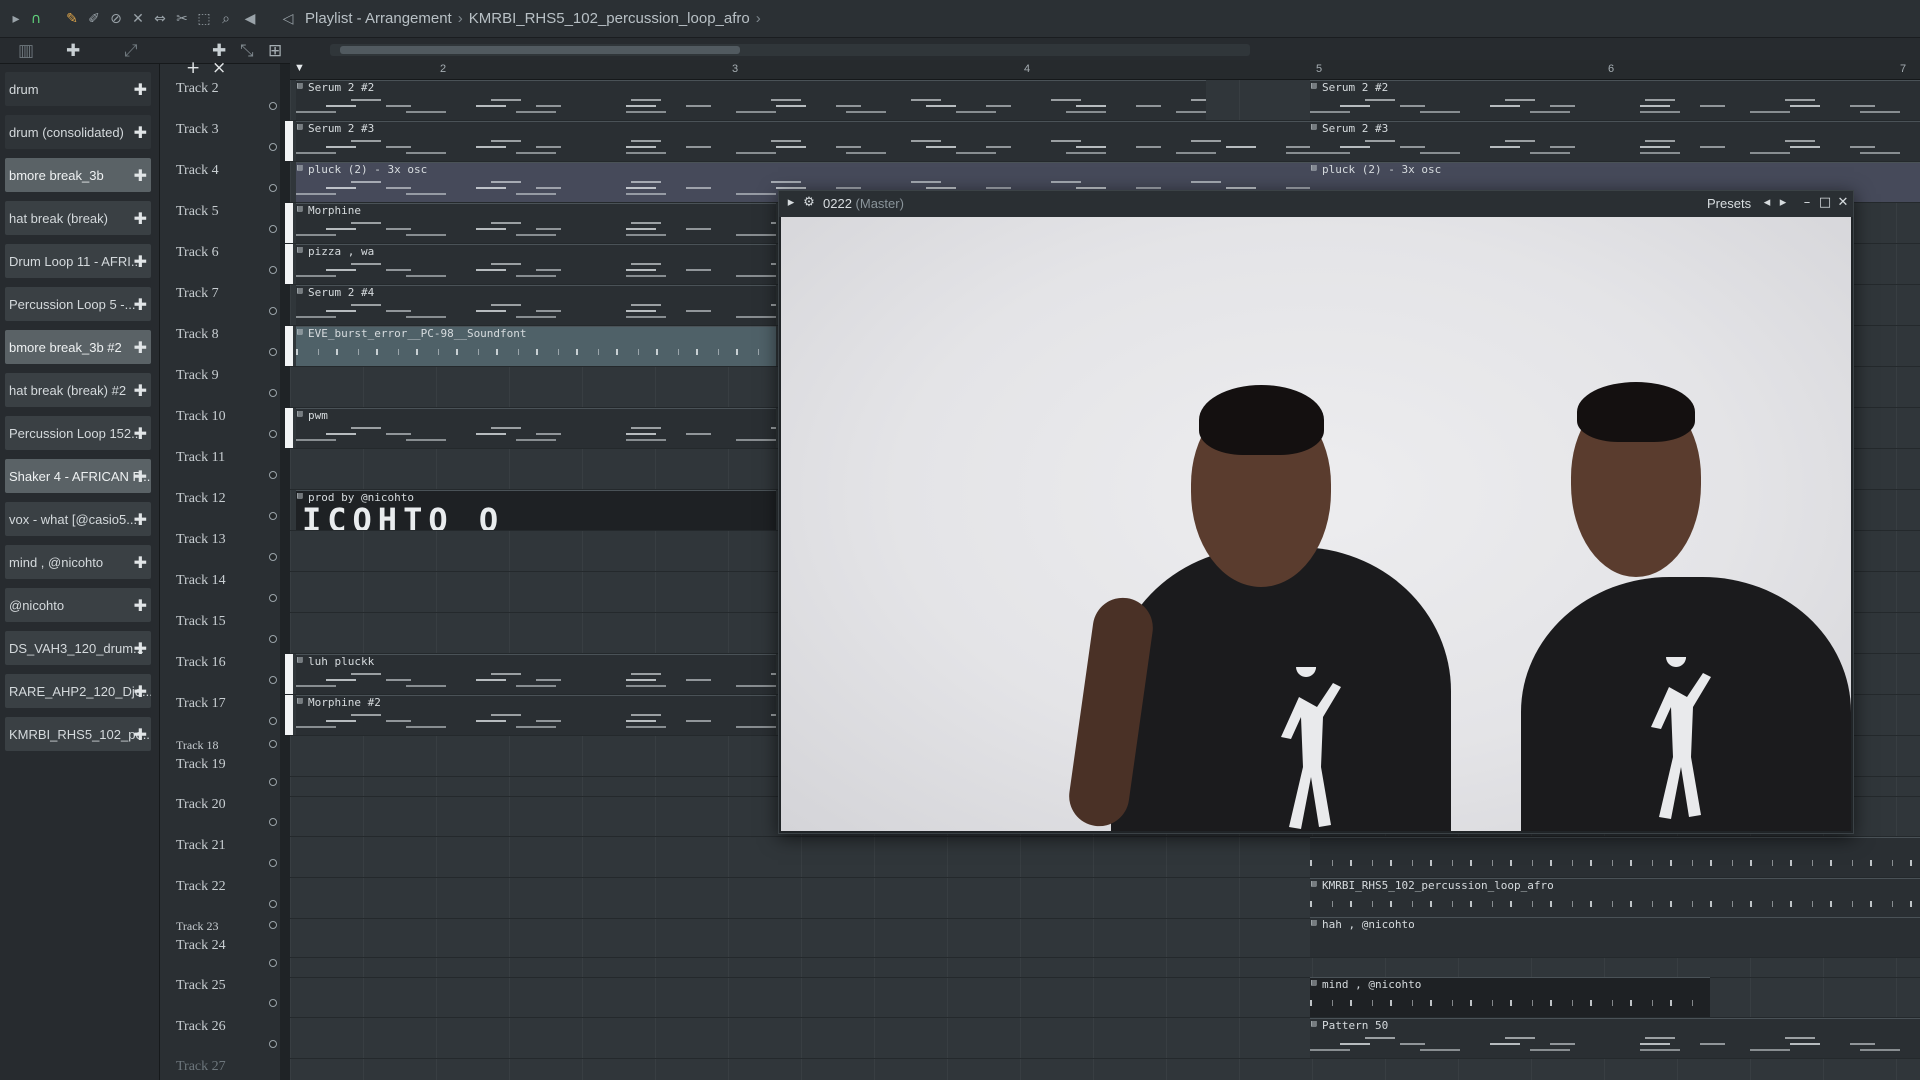 The image size is (1920, 1080). Describe the element at coordinates (78, 261) in the screenshot. I see `picker-item: Drum Loop 11 - AFRI... ✚` at that location.